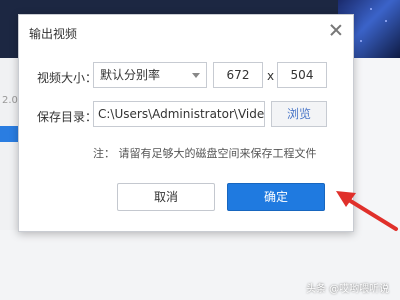 The image size is (400, 300). Describe the element at coordinates (166, 197) in the screenshot. I see `cancel-button: 取消` at that location.